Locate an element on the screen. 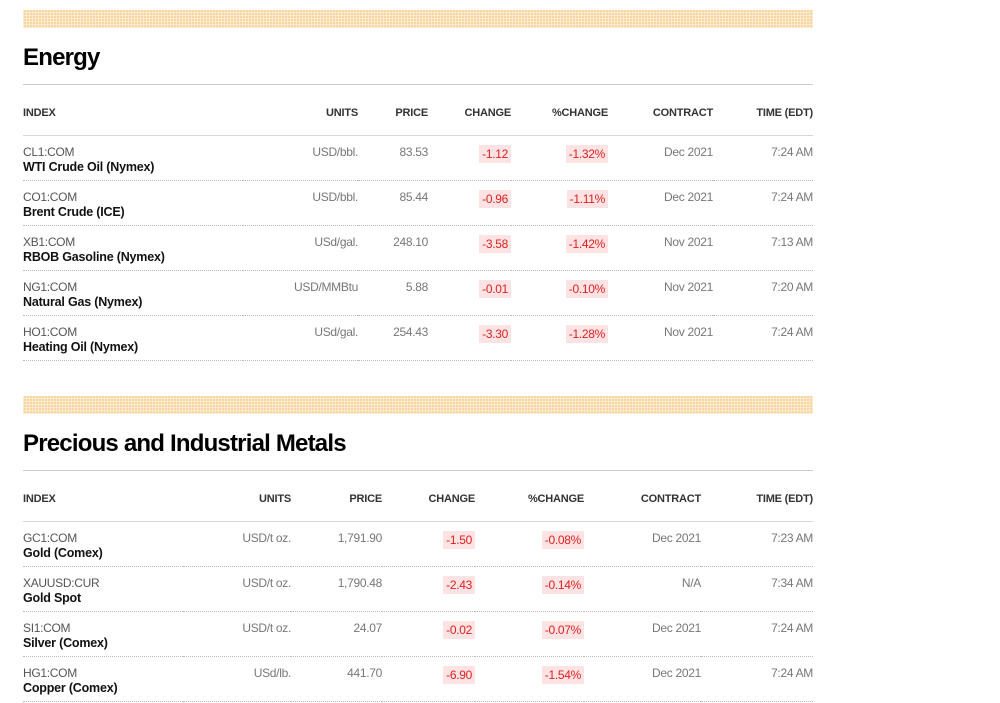 The image size is (1000, 703). contract-value: Nov 2021 is located at coordinates (688, 332).